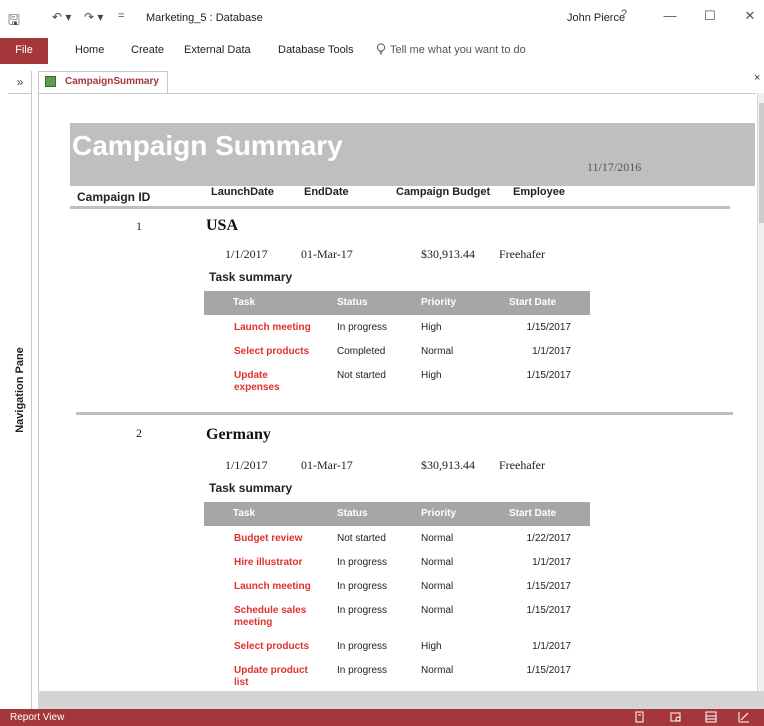  What do you see at coordinates (401, 700) in the screenshot?
I see `horizontal-scroll-area` at bounding box center [401, 700].